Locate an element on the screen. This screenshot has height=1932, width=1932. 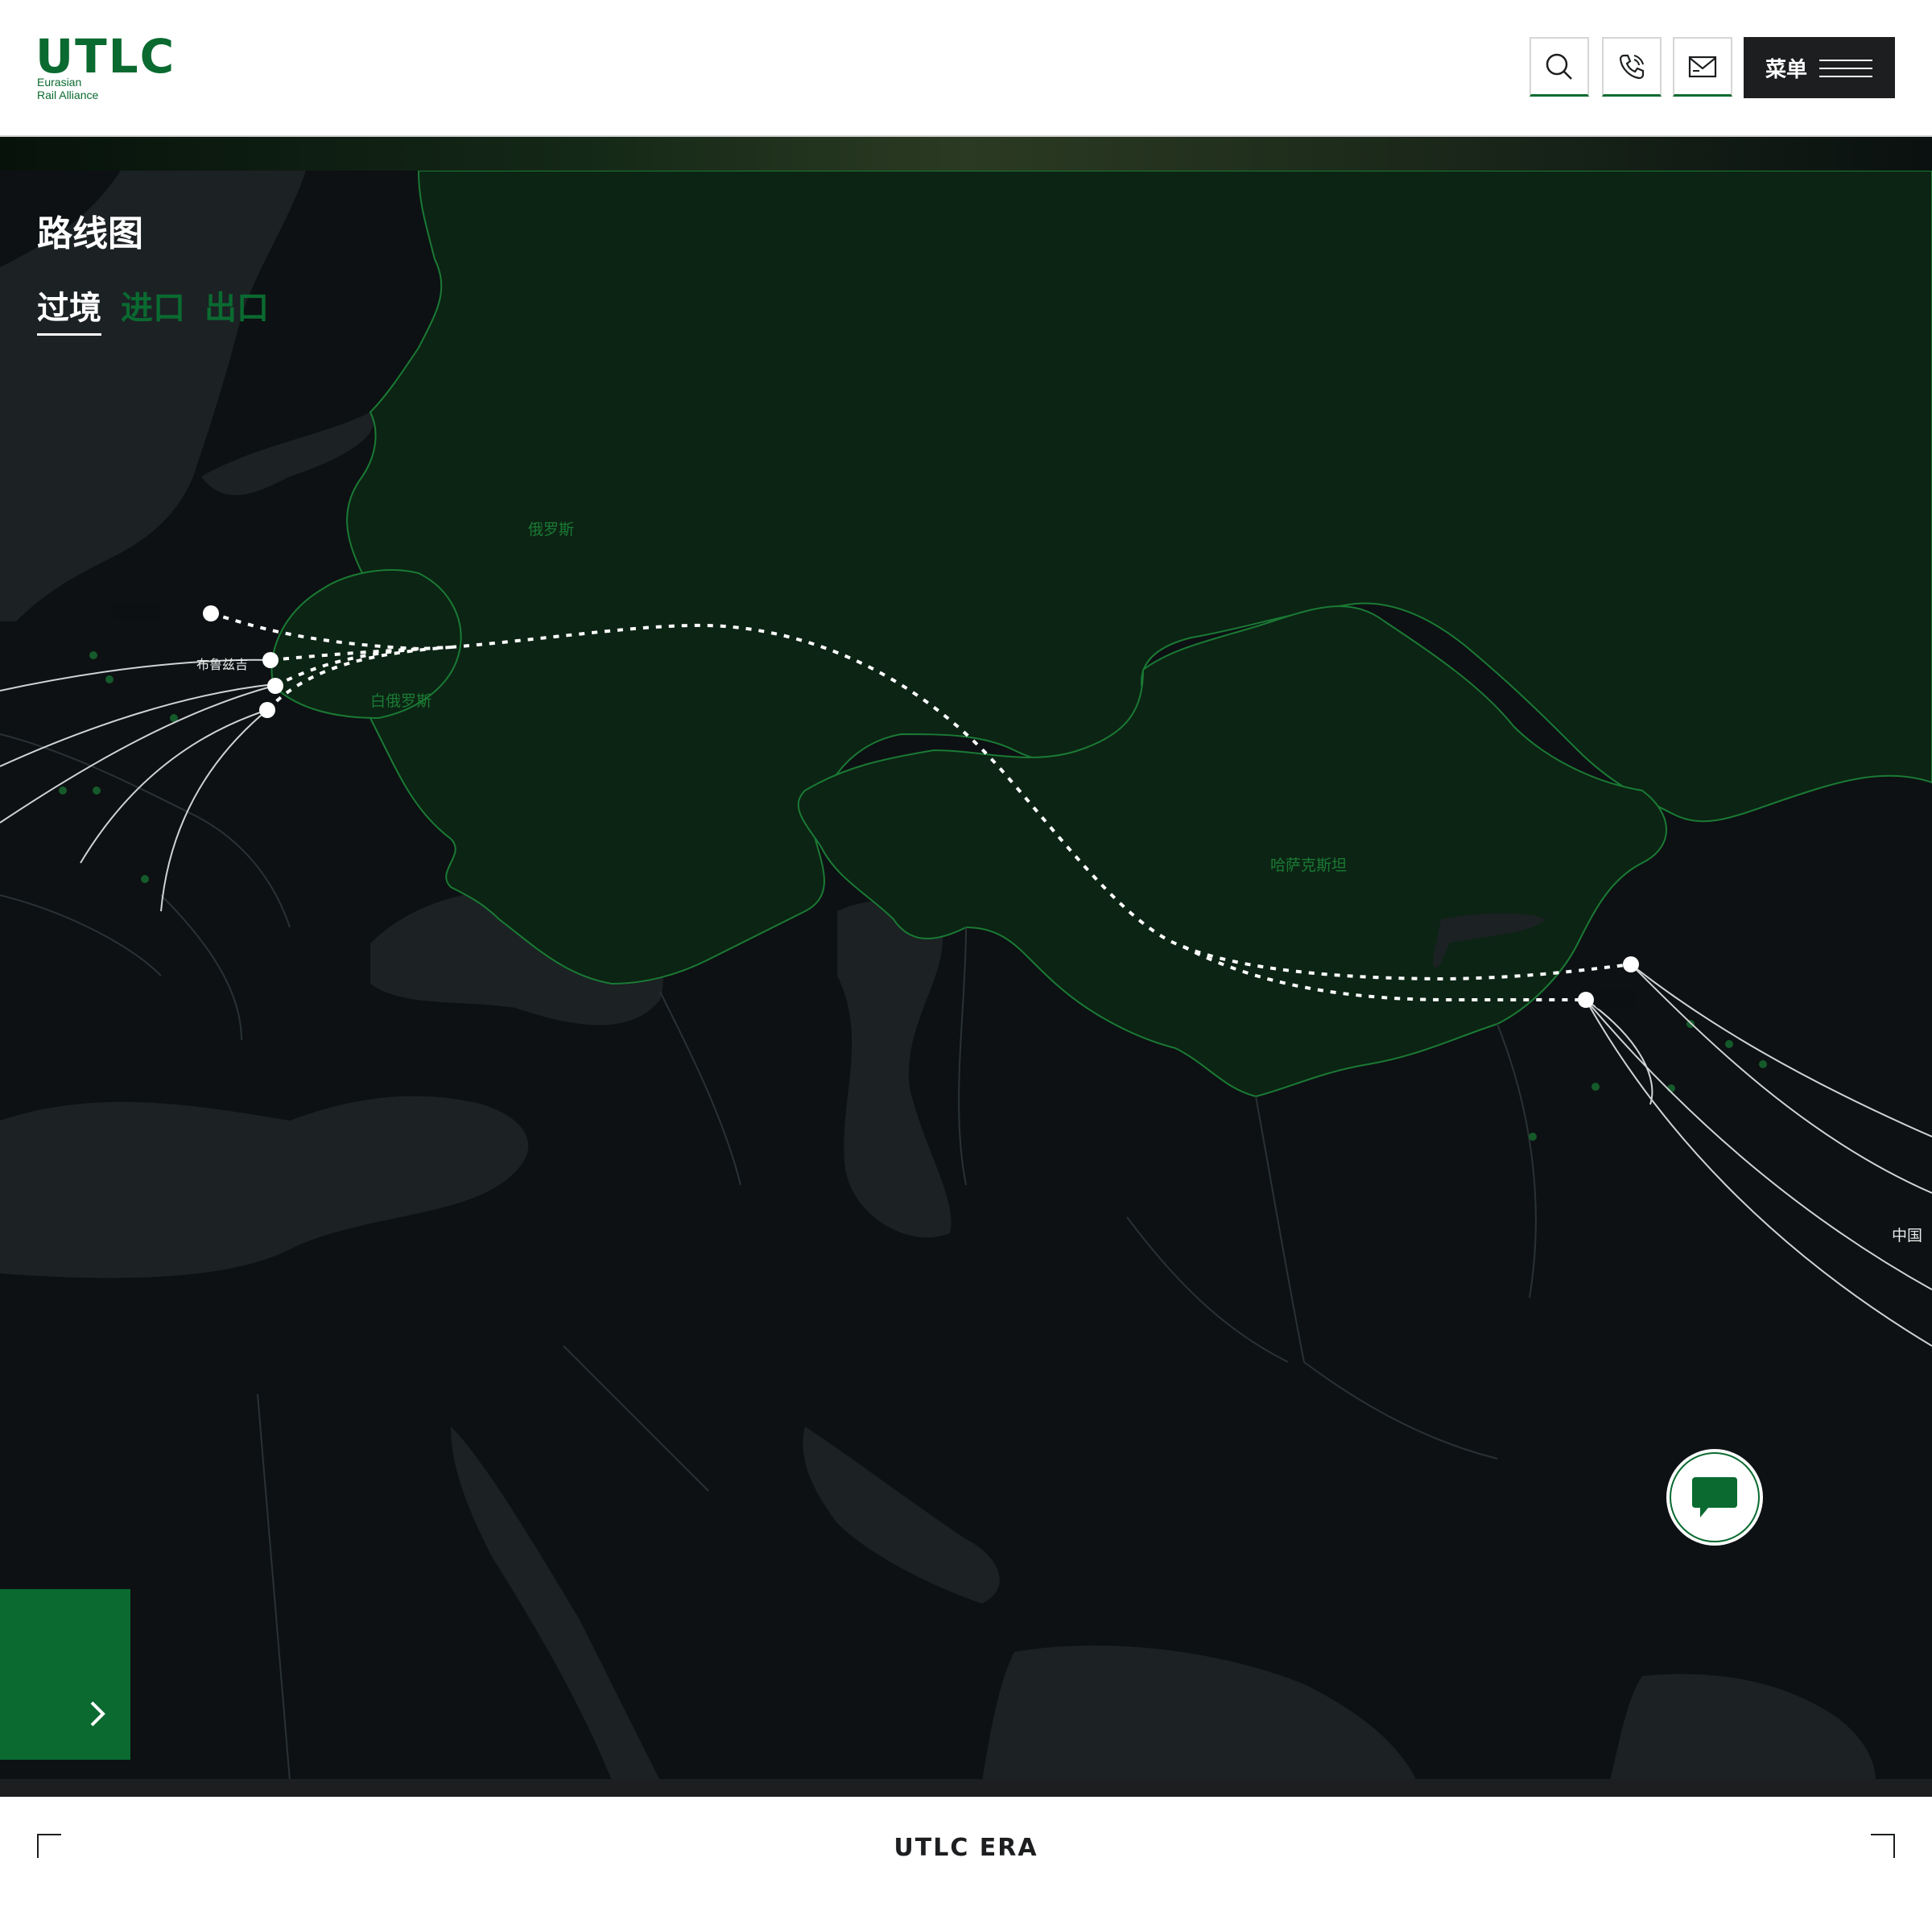
chat-bubble-icon is located at coordinates (1714, 1497).